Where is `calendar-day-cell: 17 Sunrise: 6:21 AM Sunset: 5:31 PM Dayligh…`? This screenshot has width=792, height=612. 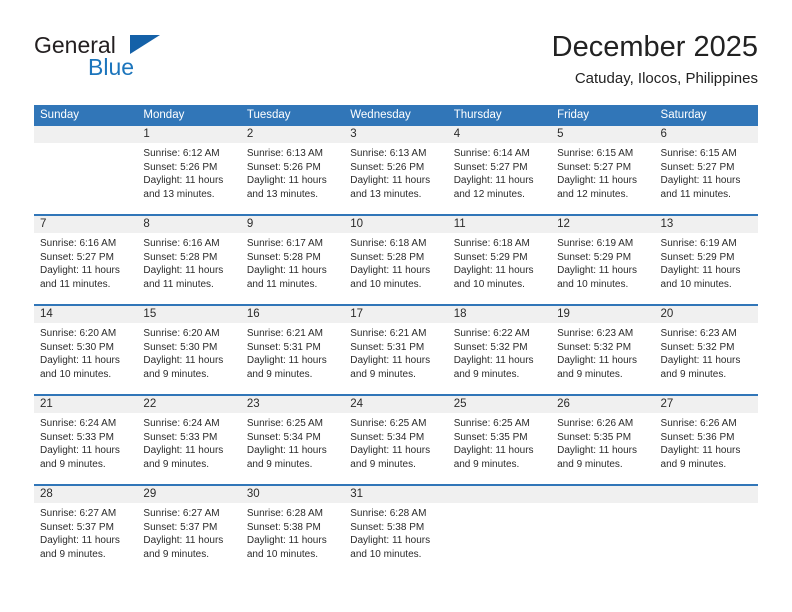
calendar-day-cell: 17 Sunrise: 6:21 AM Sunset: 5:31 PM Dayligh… is located at coordinates (396, 350).